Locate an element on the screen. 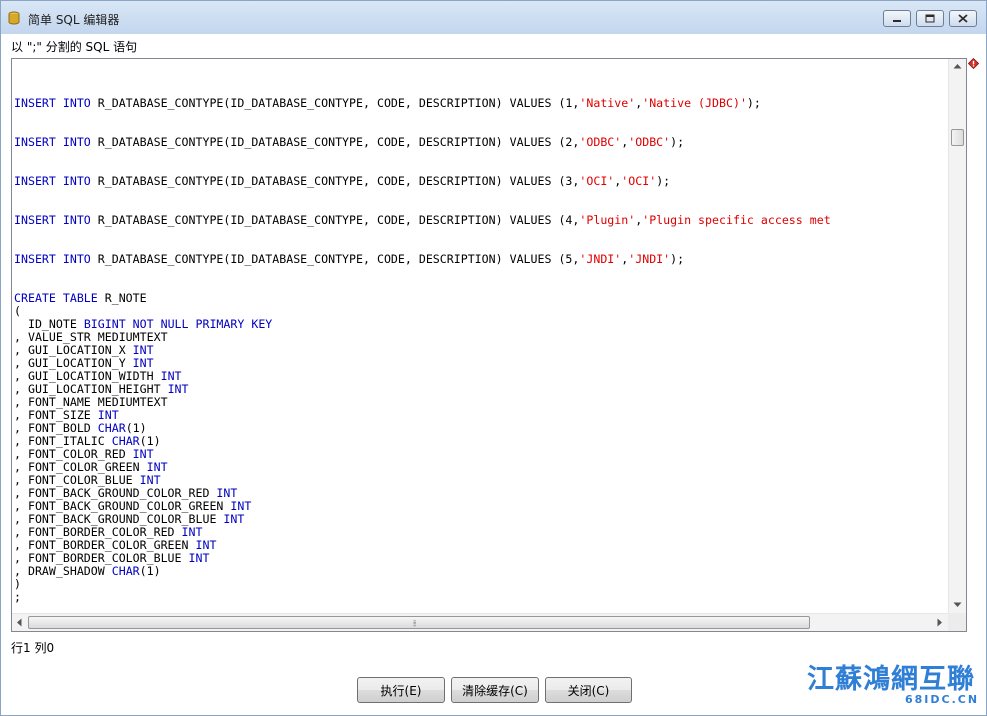 This screenshot has height=716, width=987. code-line: CREATE TABLE R_NOTE is located at coordinates (422, 298).